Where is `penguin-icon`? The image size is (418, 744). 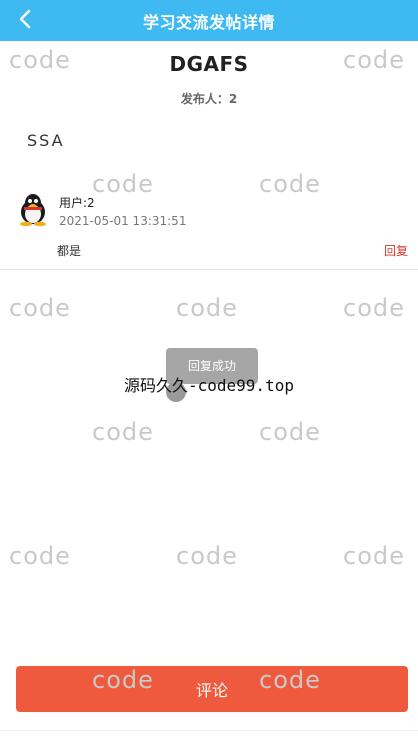
penguin-icon is located at coordinates (33, 210).